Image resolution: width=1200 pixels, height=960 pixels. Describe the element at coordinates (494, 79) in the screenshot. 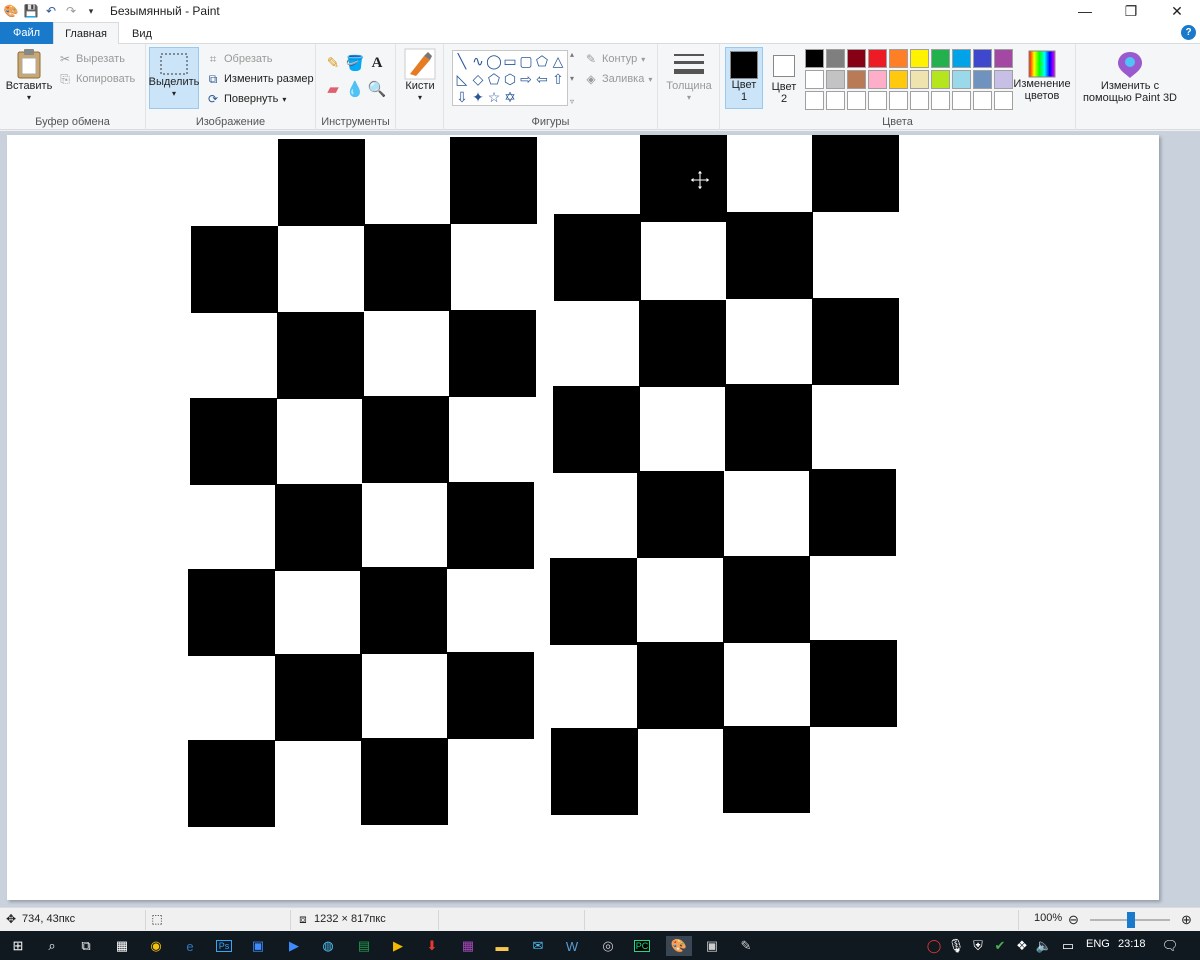

I see `pentagon-shape-icon: ⬠` at that location.